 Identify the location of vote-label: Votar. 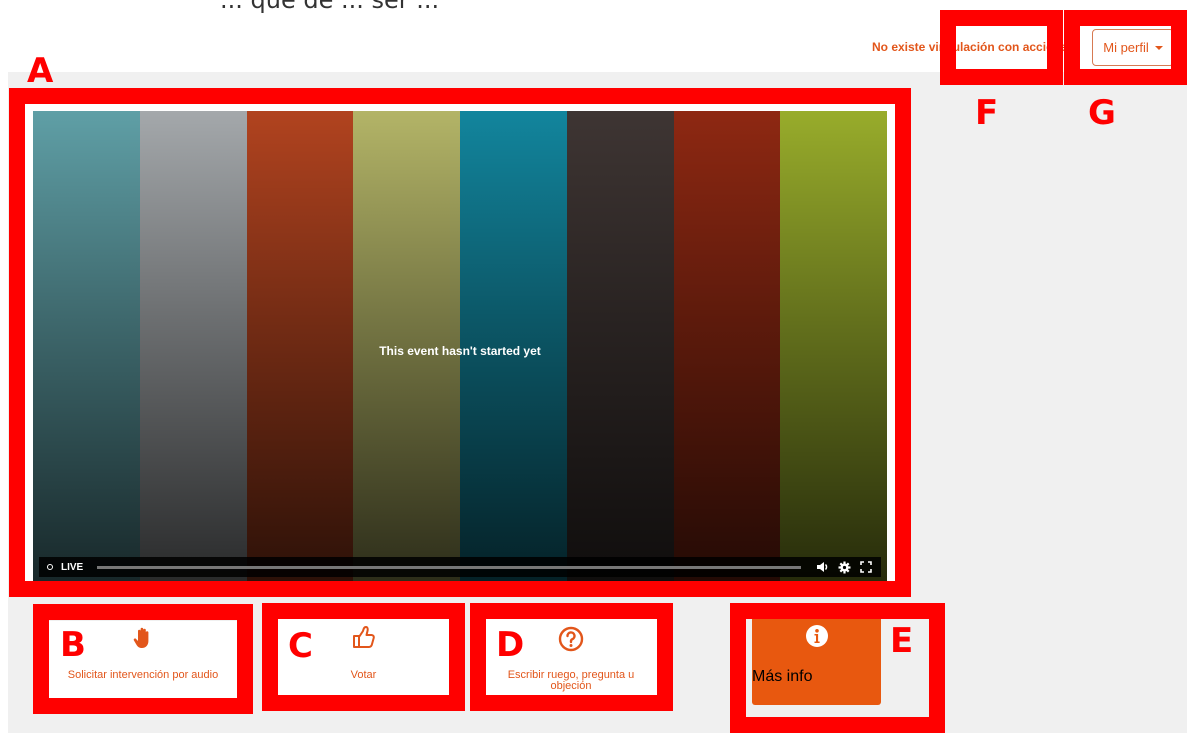
(363, 675).